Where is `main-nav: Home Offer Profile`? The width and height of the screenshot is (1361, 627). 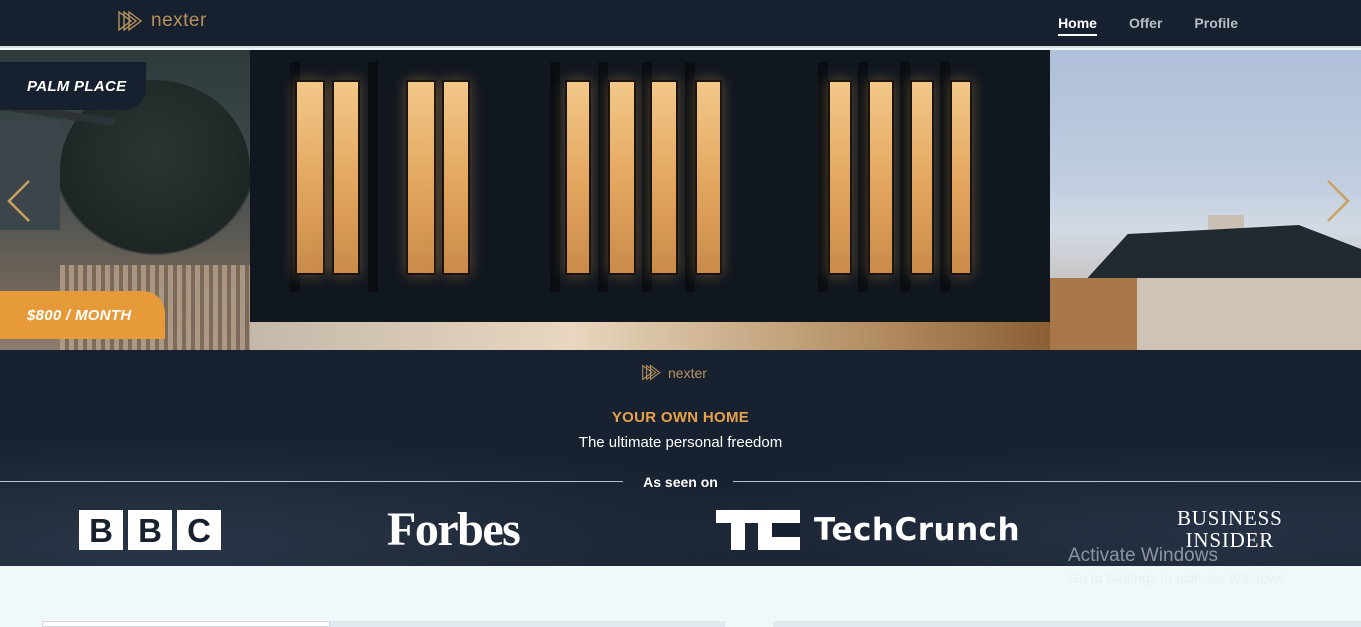 main-nav: Home Offer Profile is located at coordinates (1148, 25).